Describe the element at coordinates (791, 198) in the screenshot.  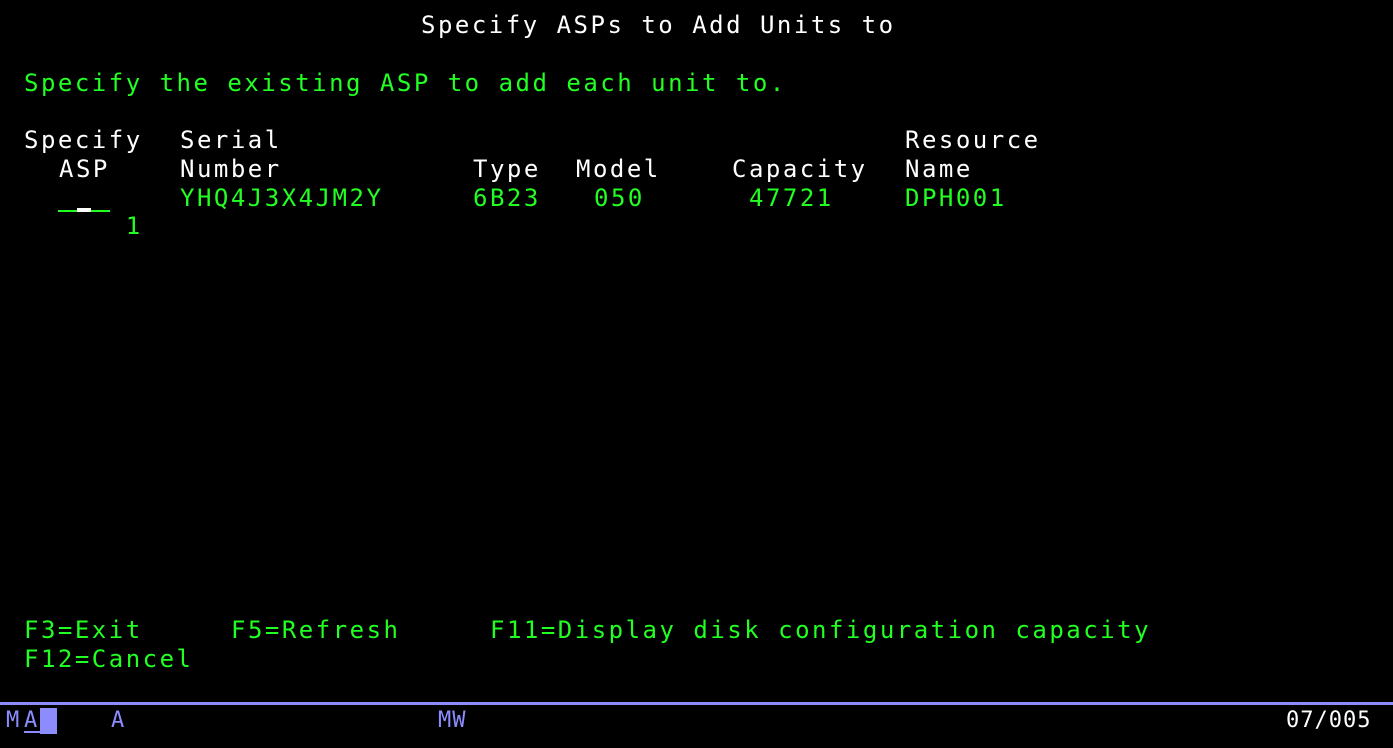
I see `row-capacity: 47721` at that location.